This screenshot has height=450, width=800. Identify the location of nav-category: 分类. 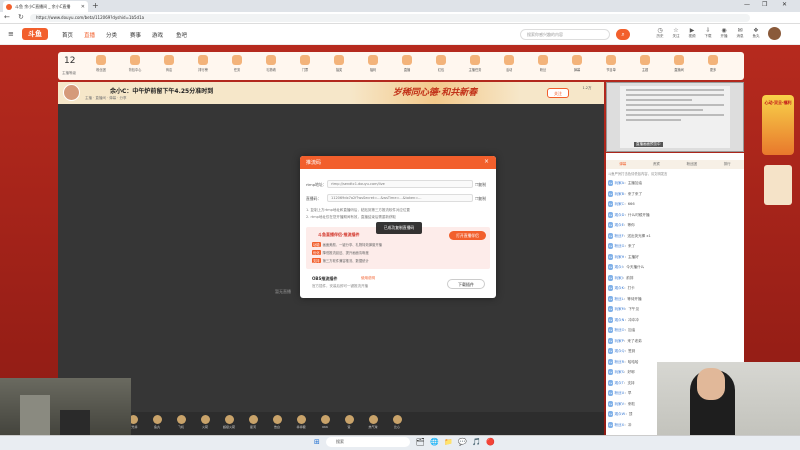
(111, 35).